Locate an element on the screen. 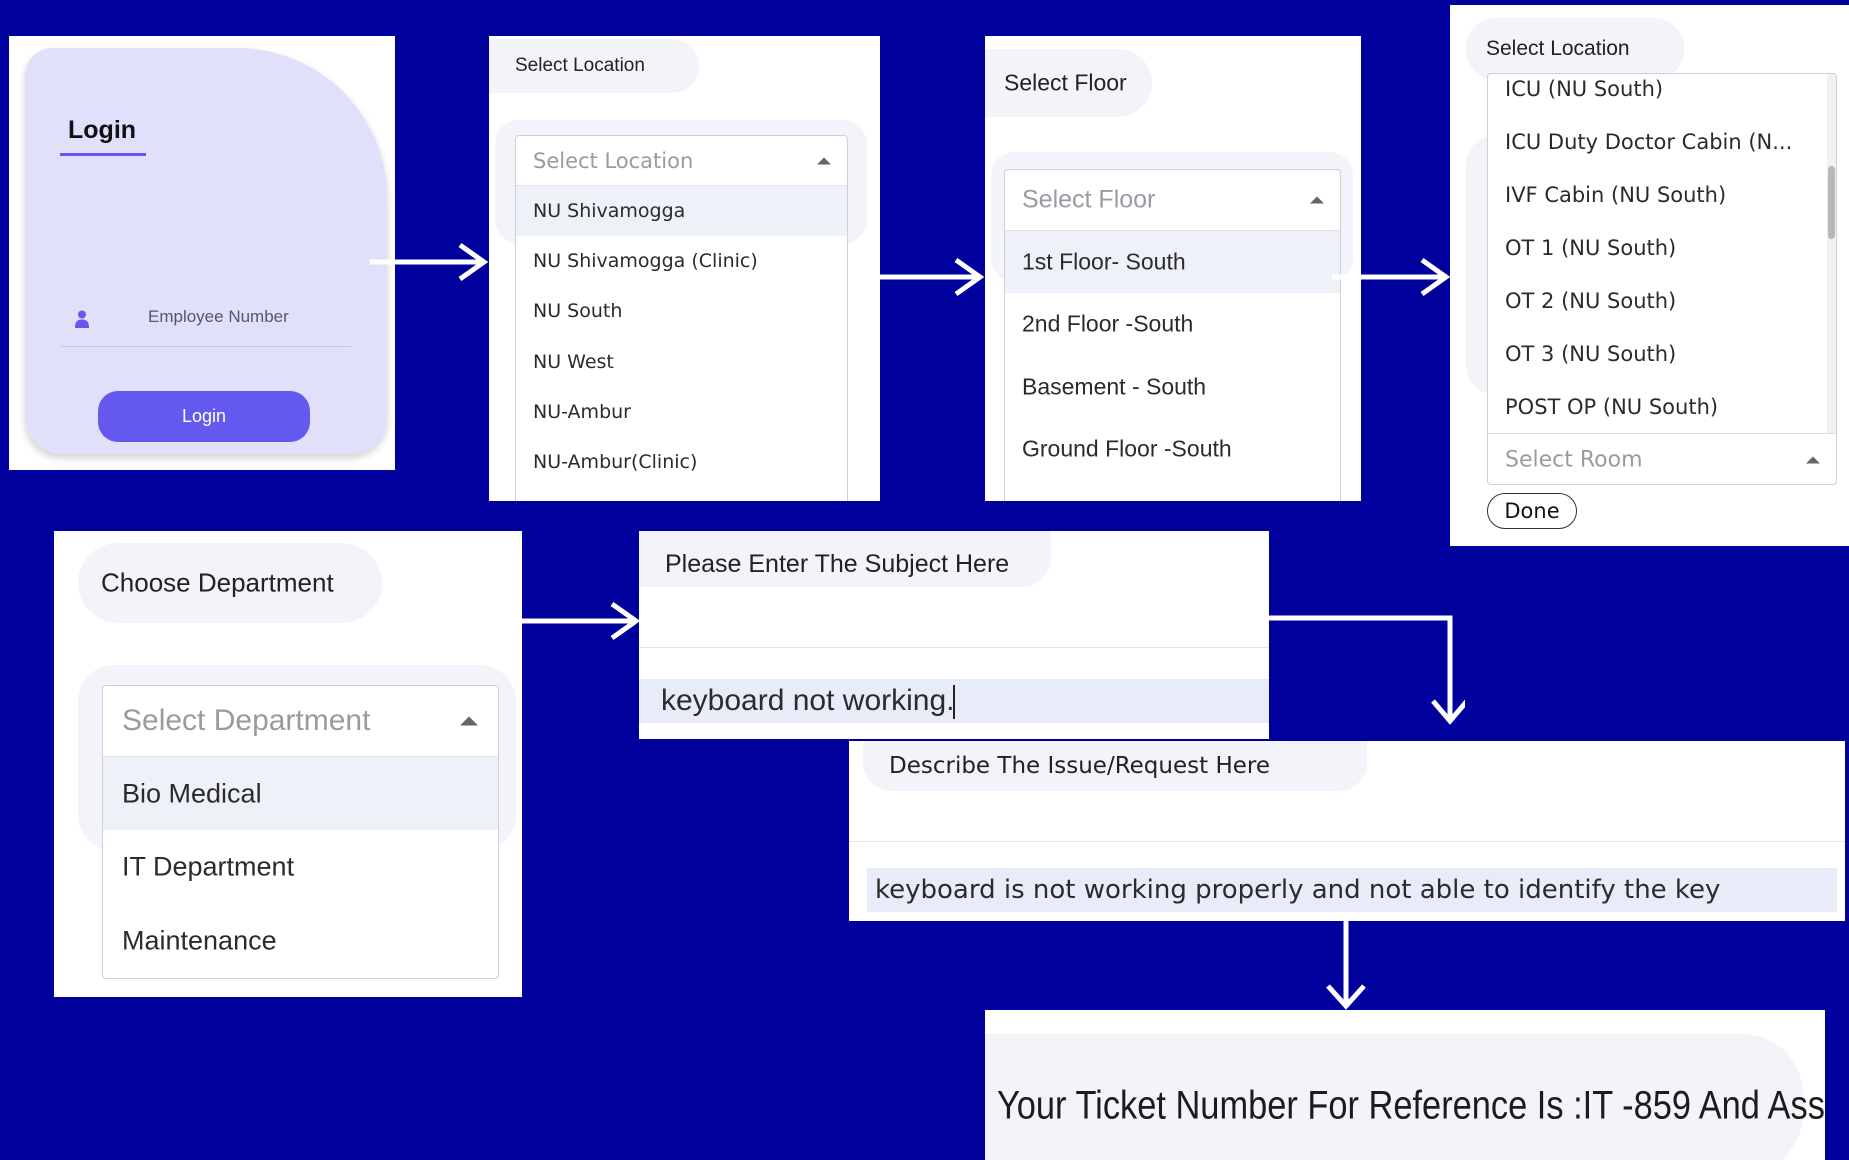 The width and height of the screenshot is (1849, 1160). describe-divider is located at coordinates (1347, 841).